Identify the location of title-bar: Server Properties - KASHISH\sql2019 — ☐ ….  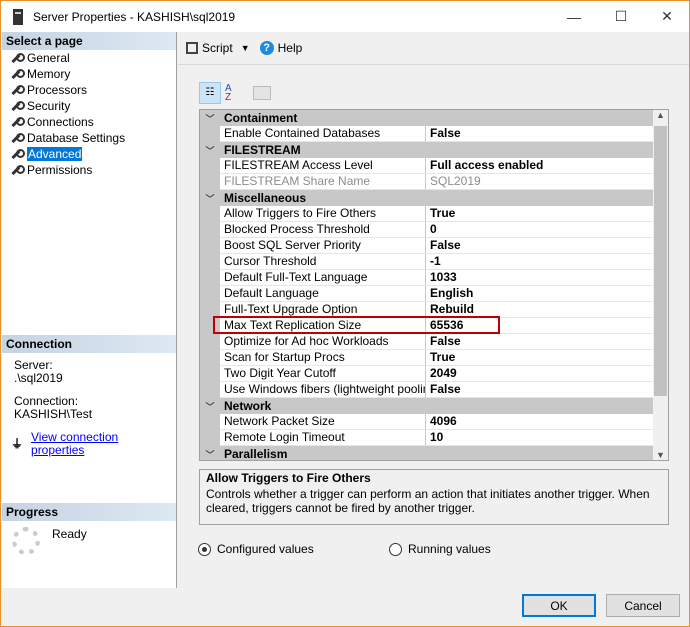
(345, 16).